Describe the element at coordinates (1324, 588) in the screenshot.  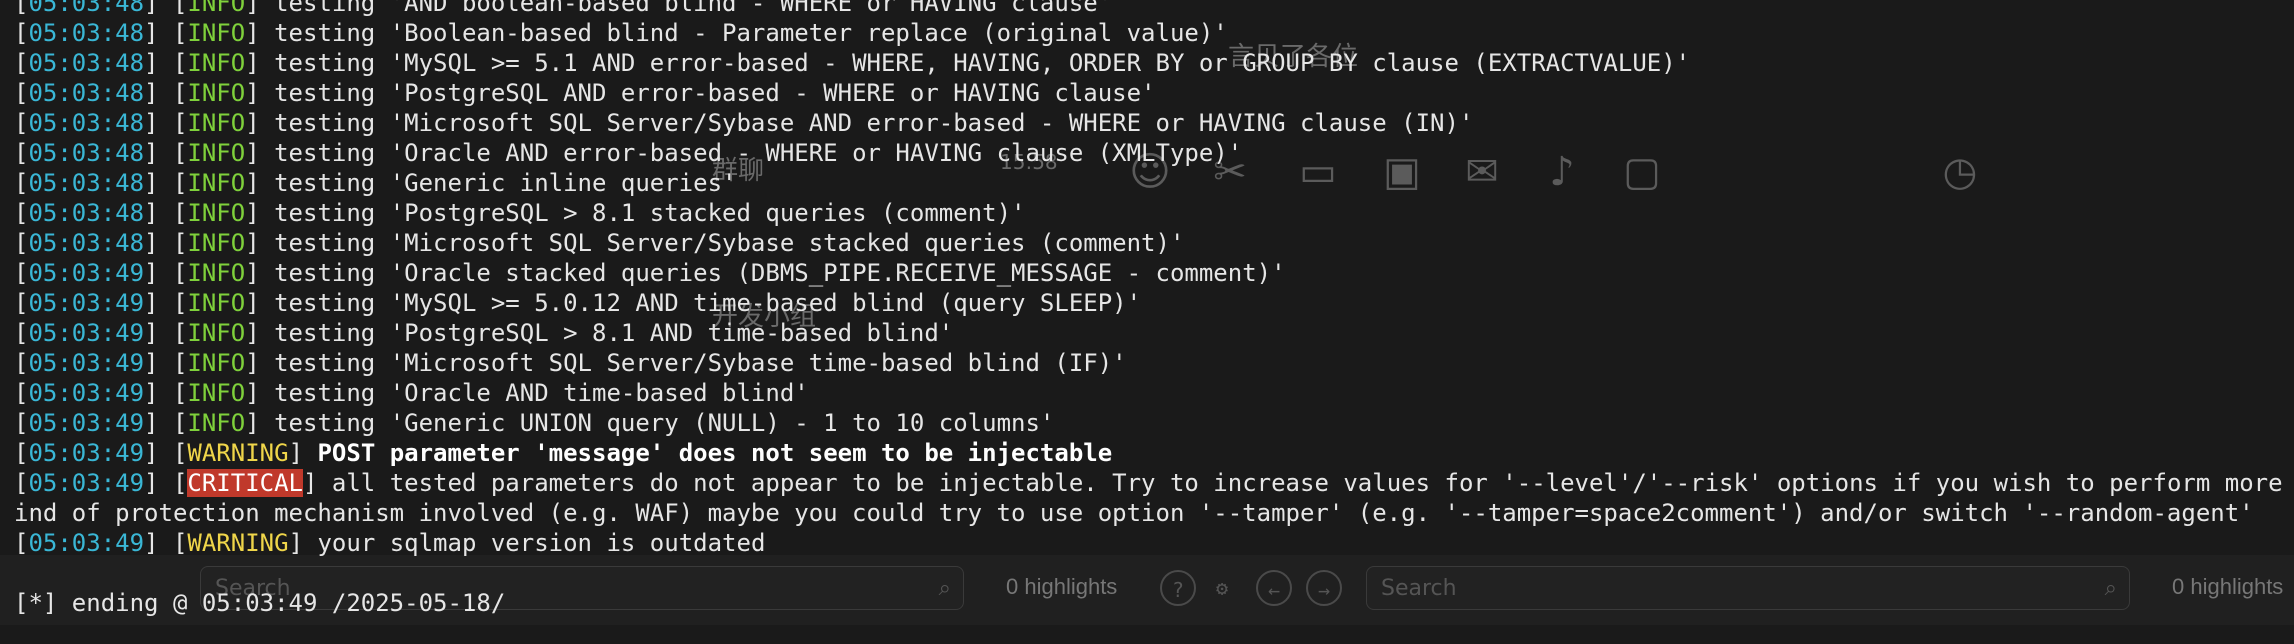
I see `next-arrow-icon: →` at that location.